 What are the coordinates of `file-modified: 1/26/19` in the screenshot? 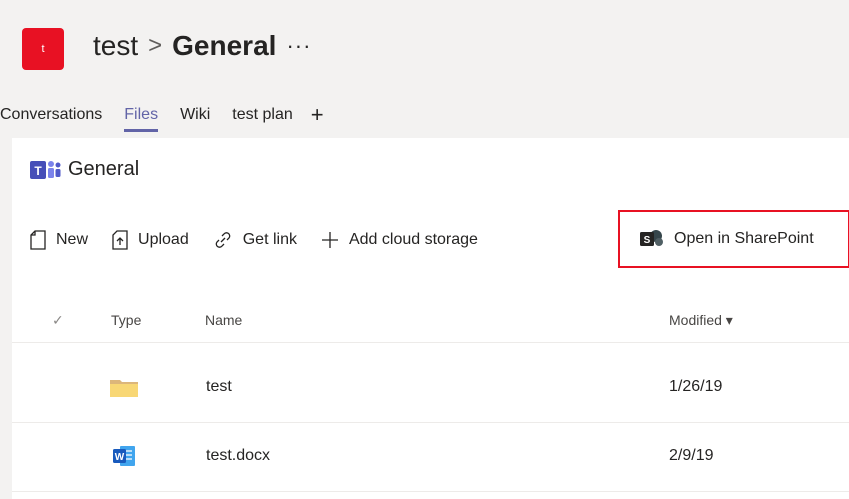 It's located at (696, 386).